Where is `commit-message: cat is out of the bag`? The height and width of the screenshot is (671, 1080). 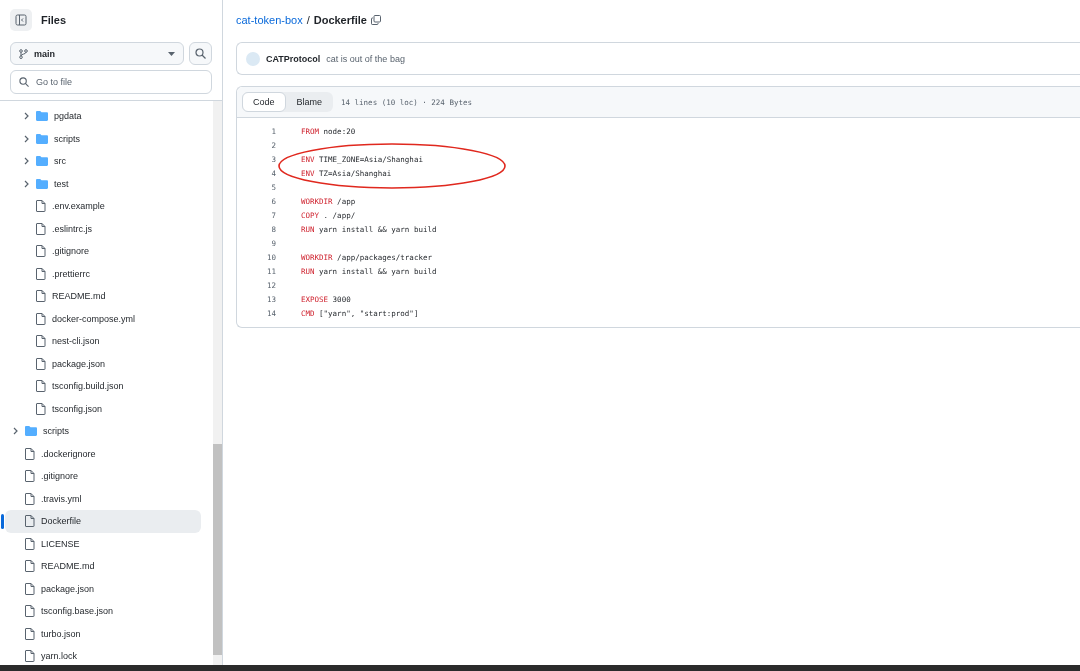
commit-message: cat is out of the bag is located at coordinates (365, 58).